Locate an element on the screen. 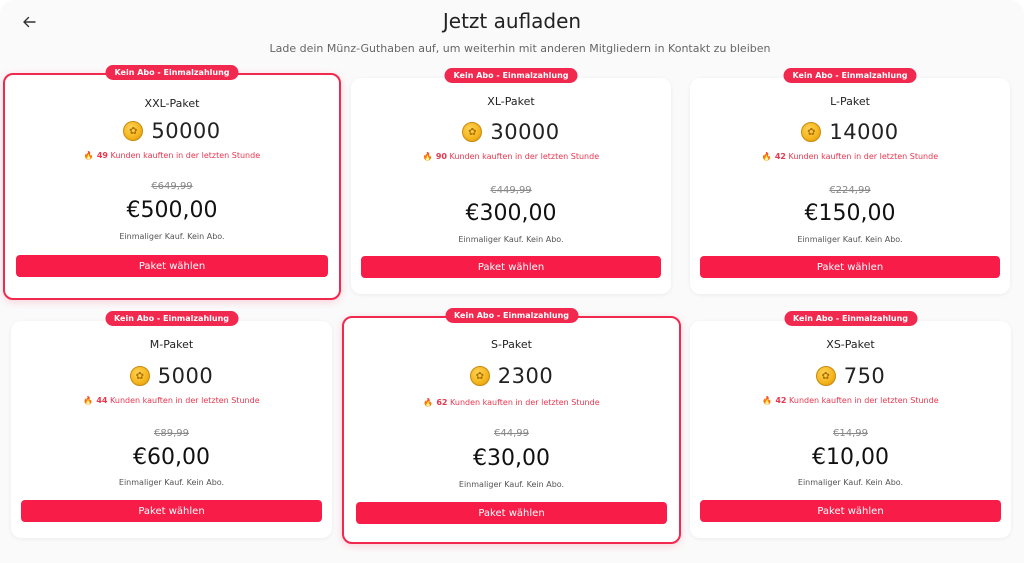 This screenshot has width=1024, height=563. old-price: €89,99 is located at coordinates (171, 433).